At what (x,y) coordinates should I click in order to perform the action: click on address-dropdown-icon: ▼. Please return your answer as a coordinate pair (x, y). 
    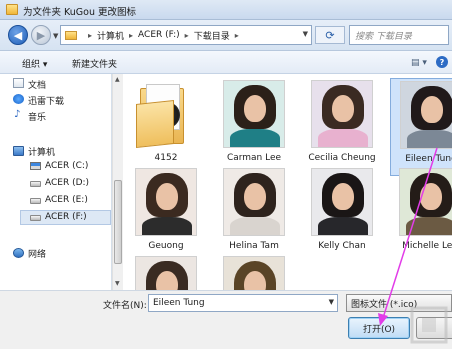
    Looking at the image, I should click on (305, 34).